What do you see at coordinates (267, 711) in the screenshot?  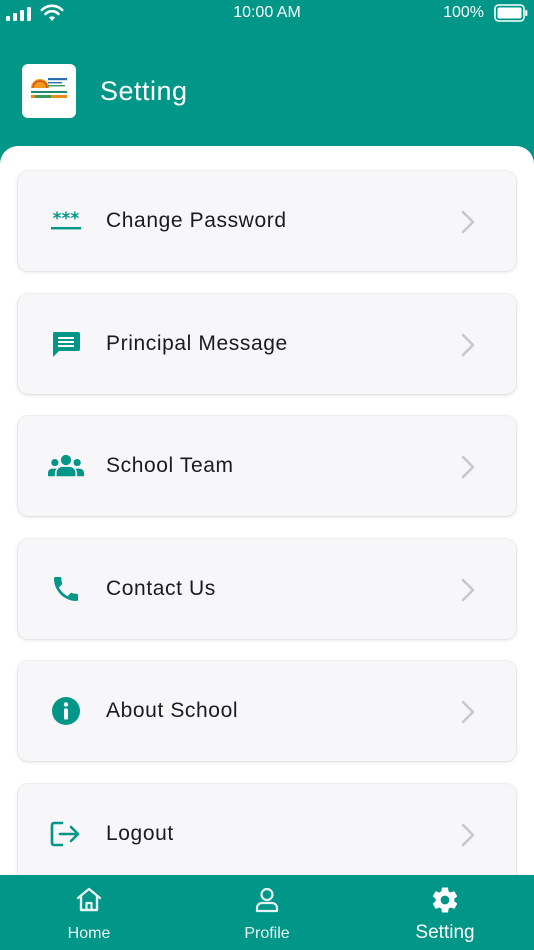 I see `menu-item-about-school: About School` at bounding box center [267, 711].